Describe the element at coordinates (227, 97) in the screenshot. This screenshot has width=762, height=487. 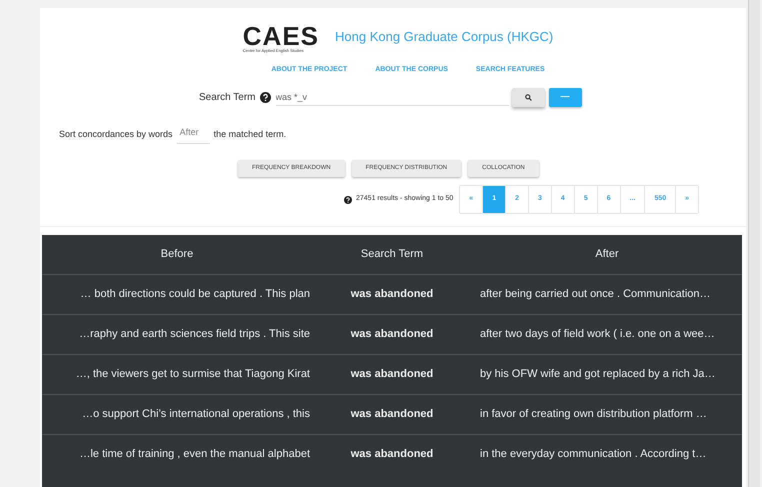
I see `field-label: Search Term` at that location.